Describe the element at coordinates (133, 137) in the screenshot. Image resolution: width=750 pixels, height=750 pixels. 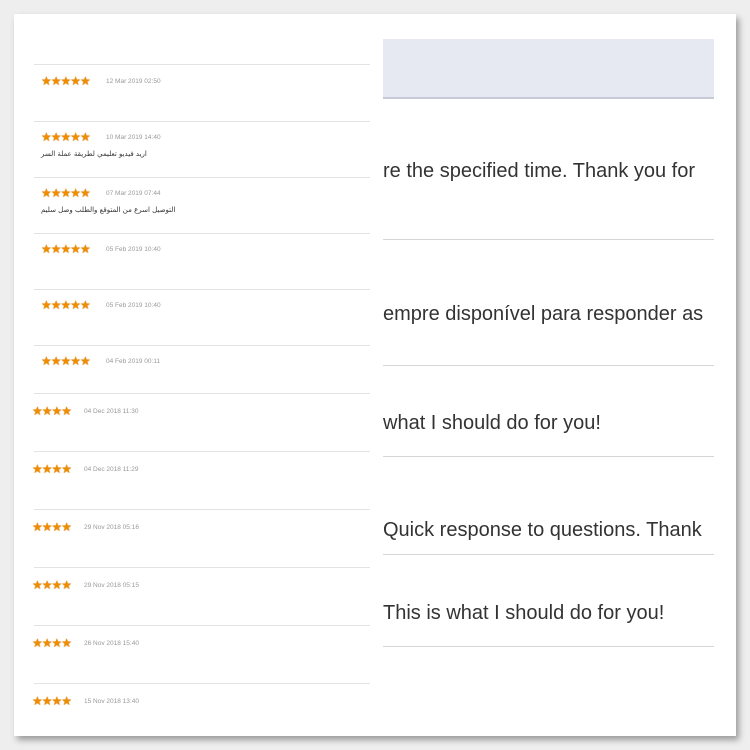
I see `review-date: 10 Mar 2019 14:40` at that location.